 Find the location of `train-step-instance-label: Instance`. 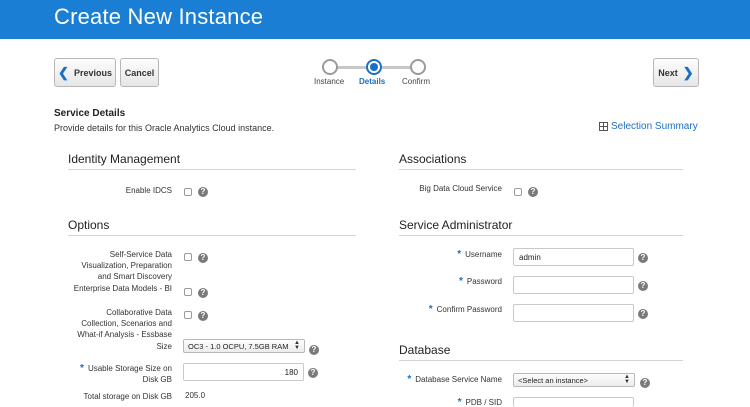

train-step-instance-label: Instance is located at coordinates (329, 81).